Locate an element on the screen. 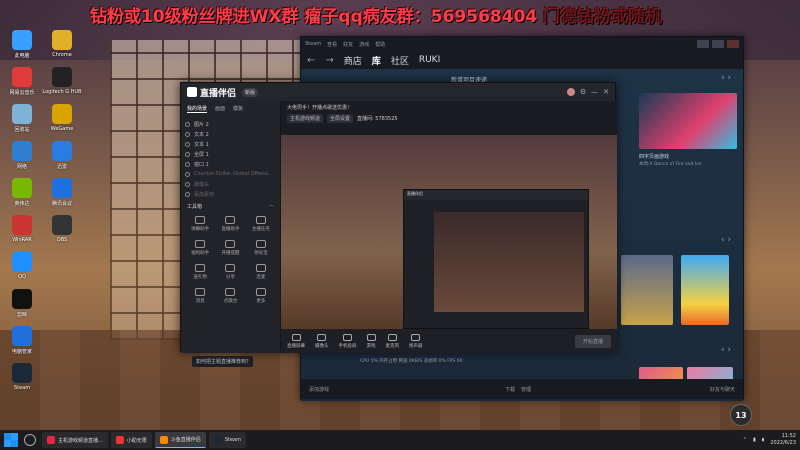  stream-title: 大佬周手！开播点歌送优惠！ is located at coordinates (449, 107).